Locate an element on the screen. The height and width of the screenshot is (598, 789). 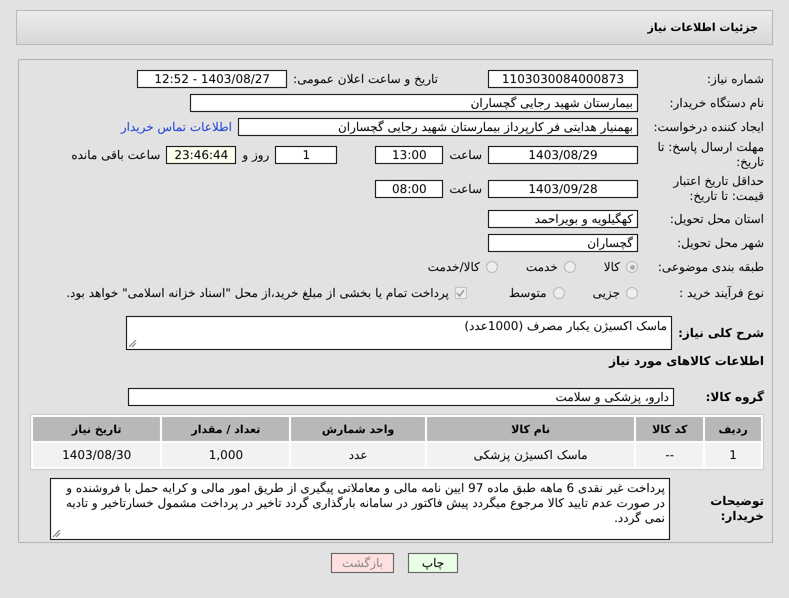
table-cell: 1 is located at coordinates (733, 455).